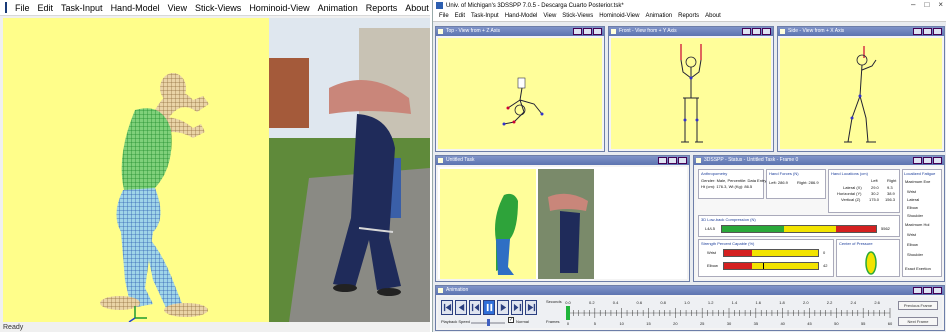  What do you see at coordinates (926, 4) in the screenshot?
I see `maximize-button: □` at bounding box center [926, 4].